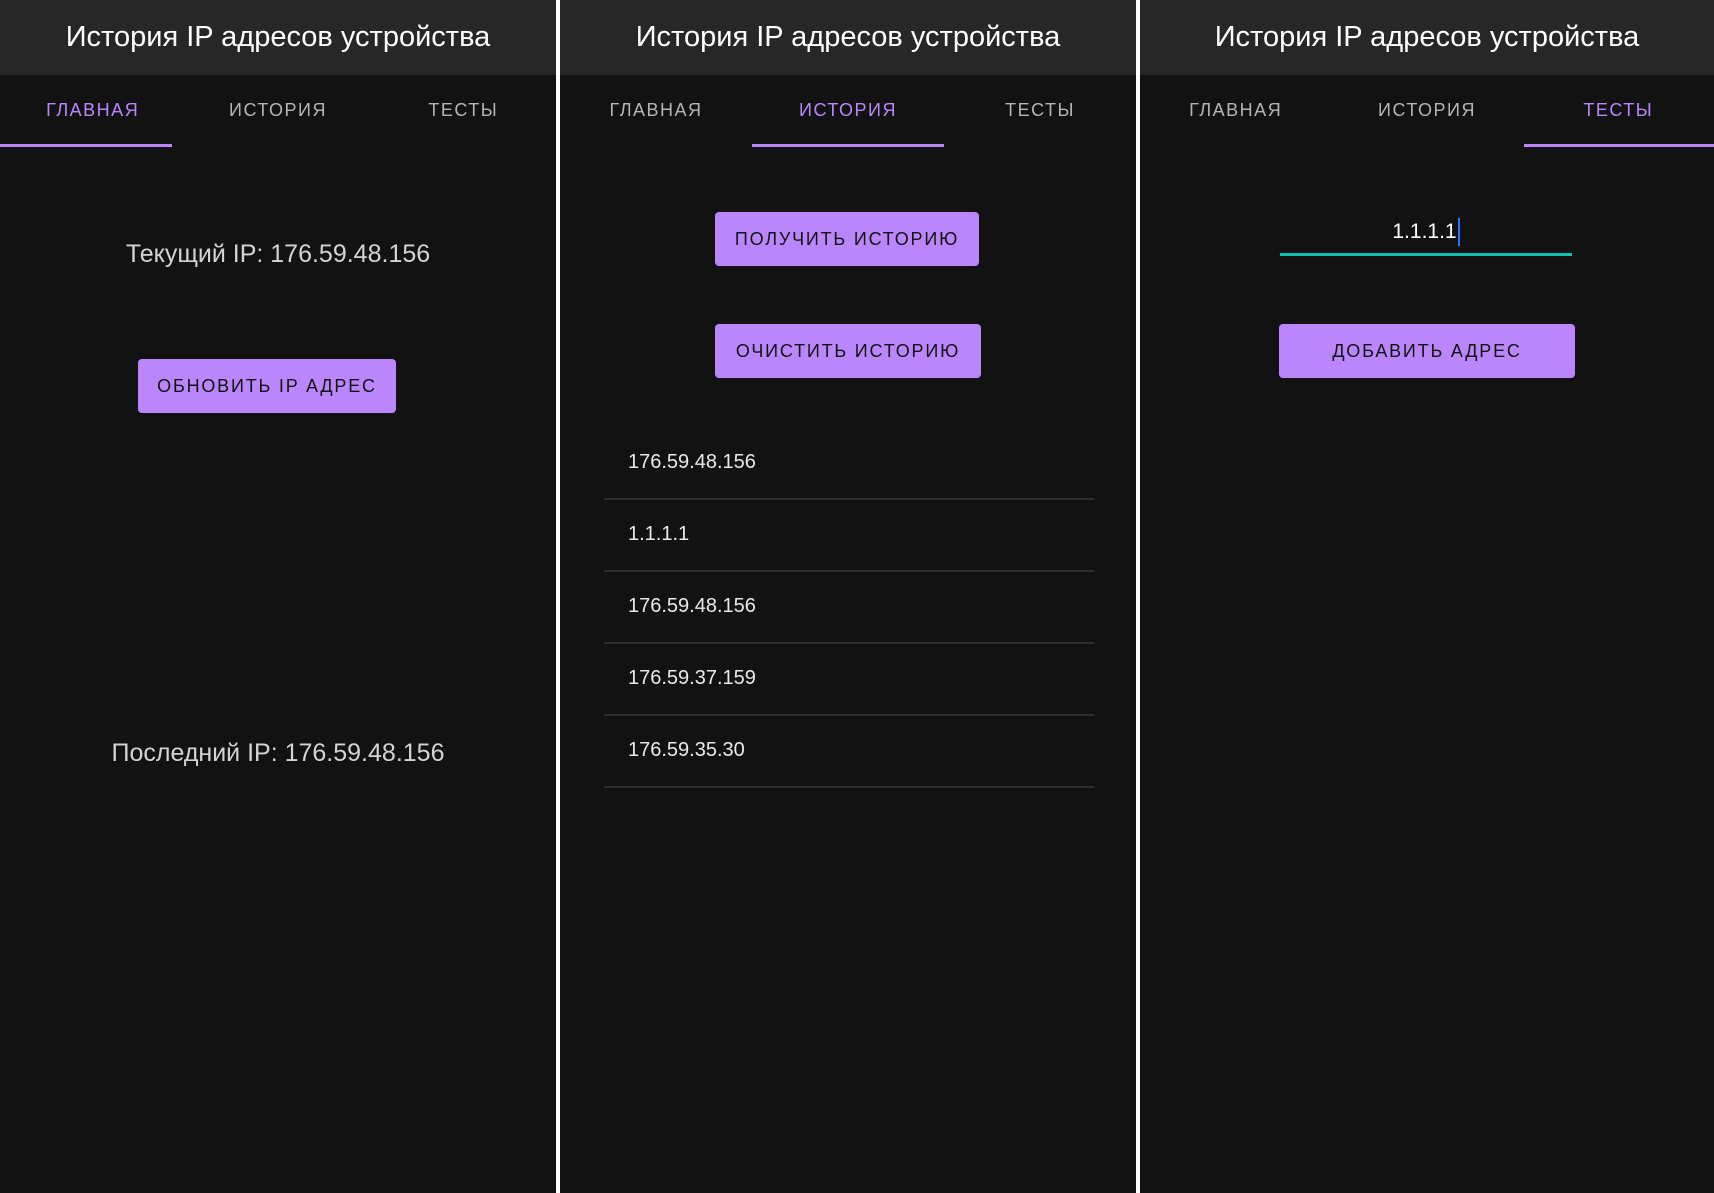 The image size is (1714, 1193). Describe the element at coordinates (1427, 351) in the screenshot. I see `add-address-button: ДОБАВИТЬ АДРЕС` at that location.